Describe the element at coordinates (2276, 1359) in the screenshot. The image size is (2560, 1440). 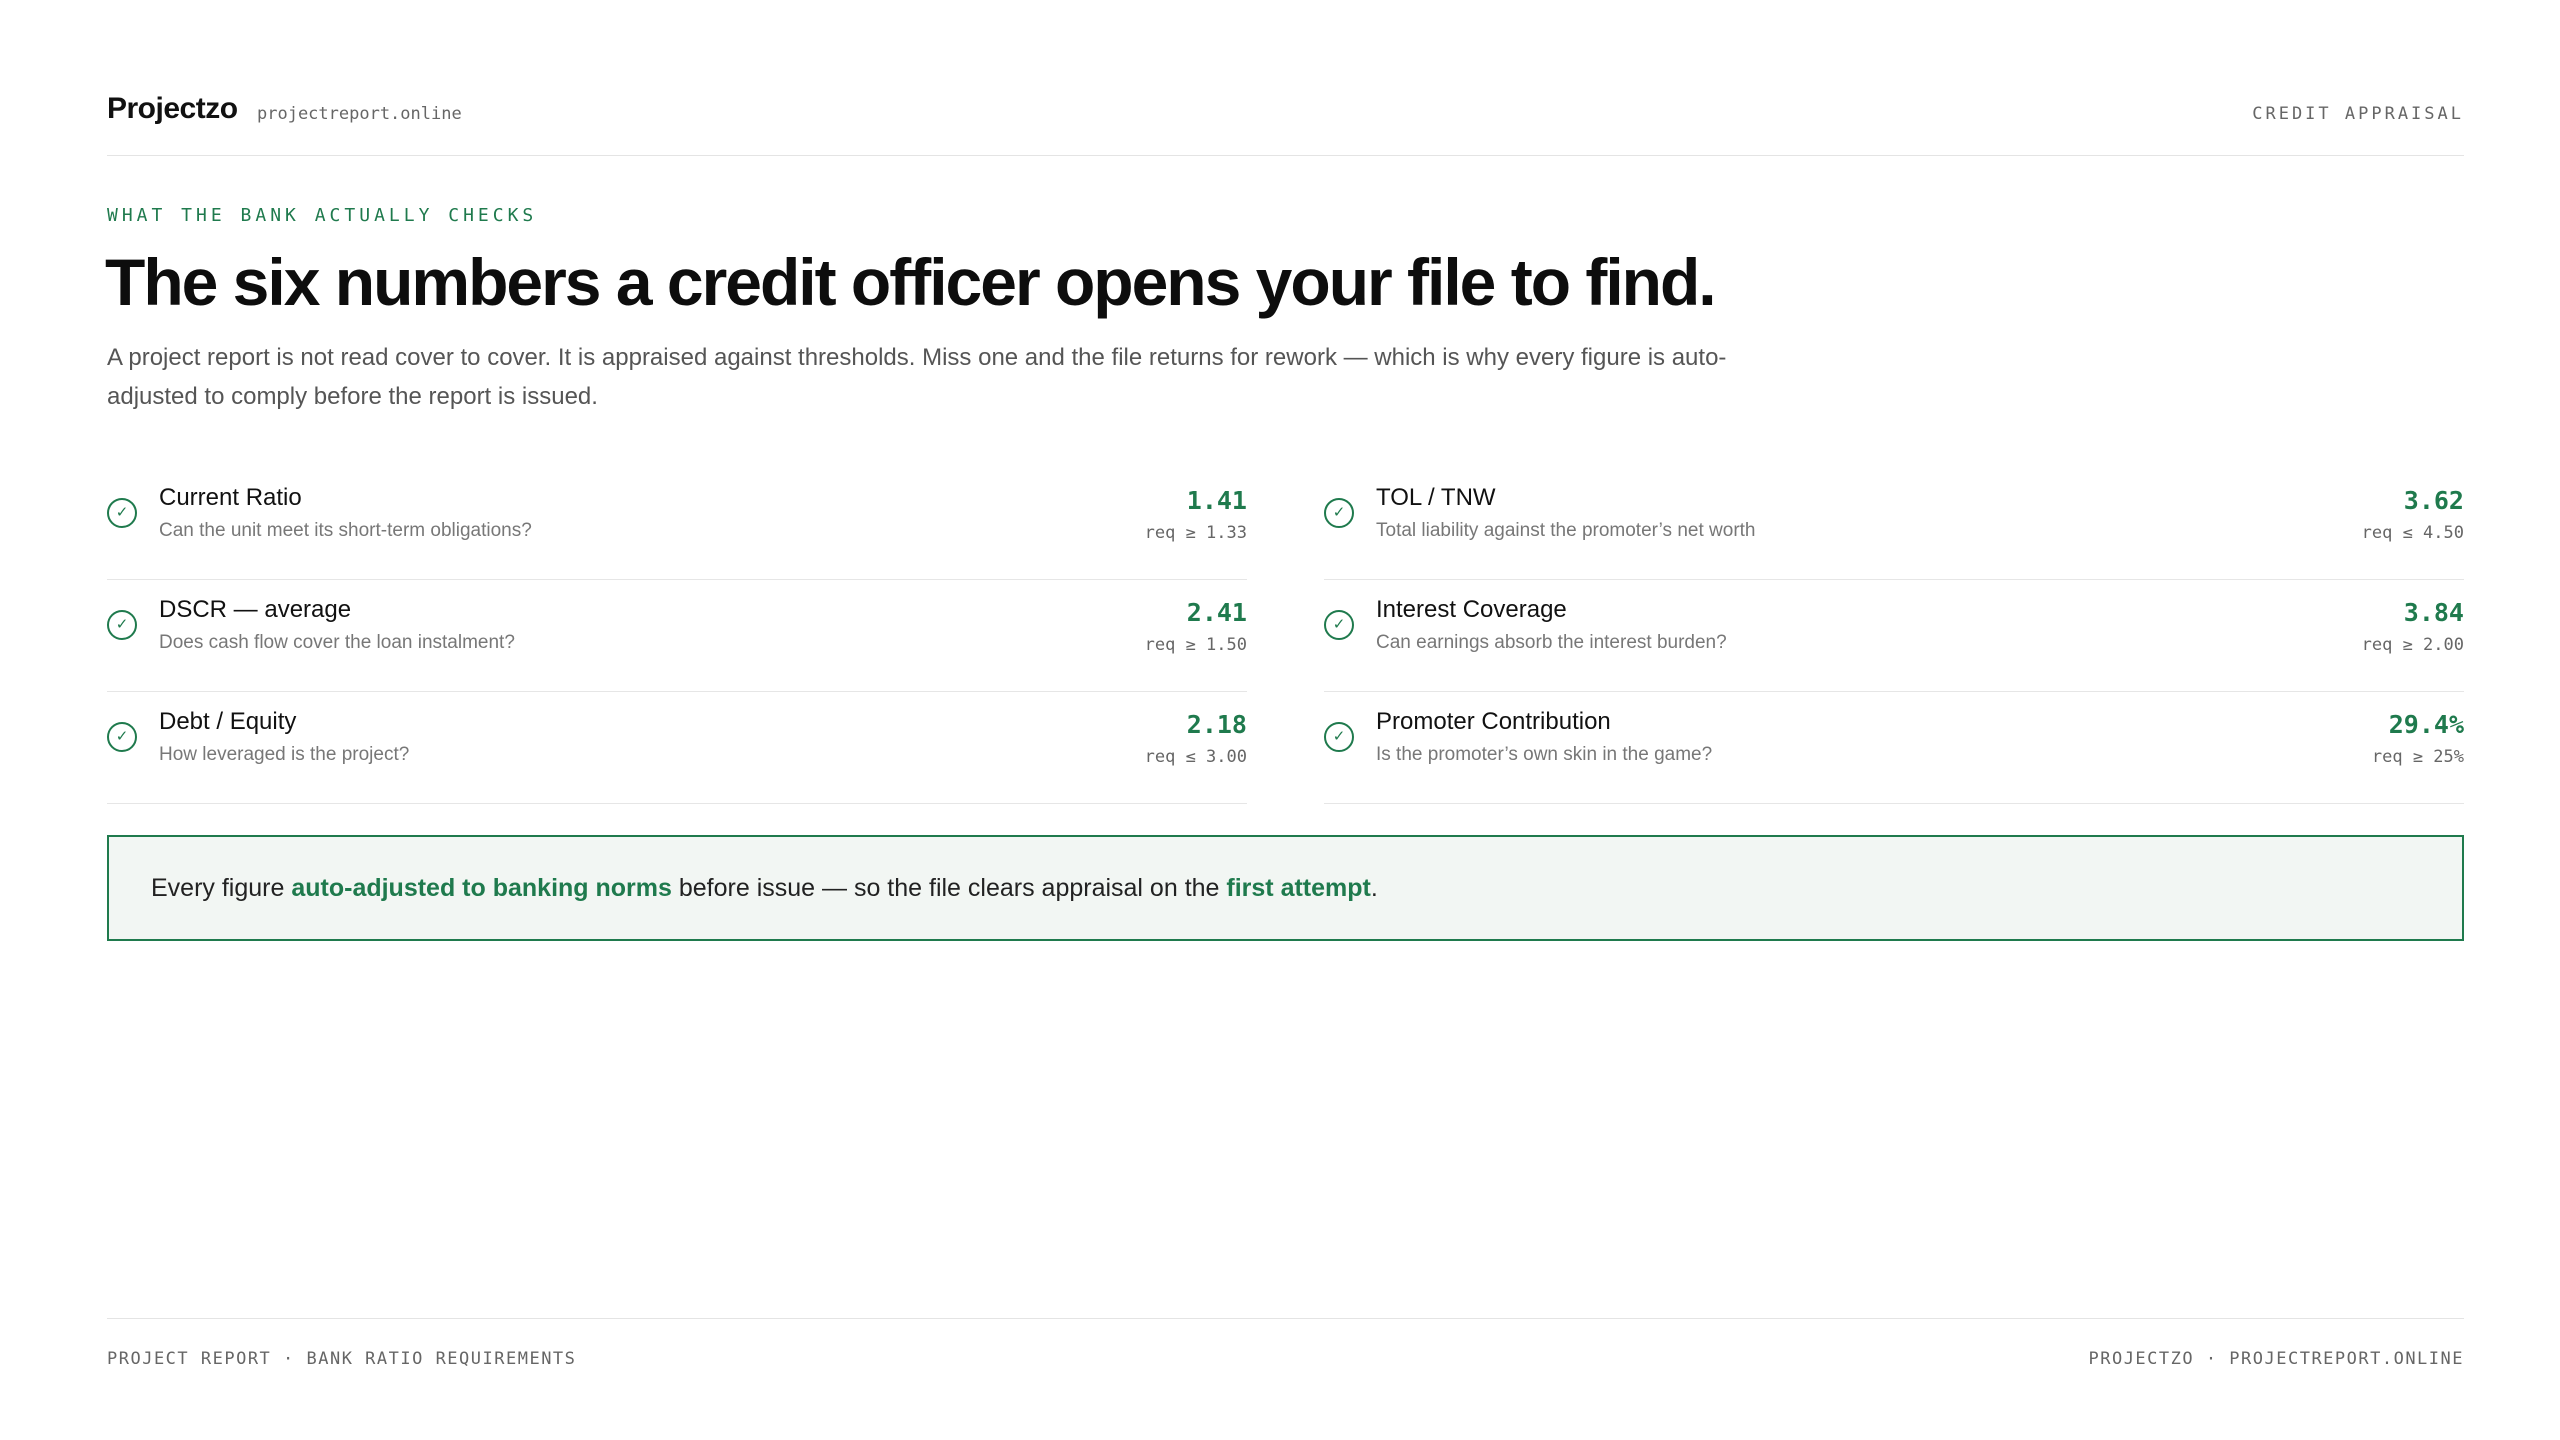
I see `footer-right: PROJECTZO · PROJECTREPORT.ONLINE` at that location.